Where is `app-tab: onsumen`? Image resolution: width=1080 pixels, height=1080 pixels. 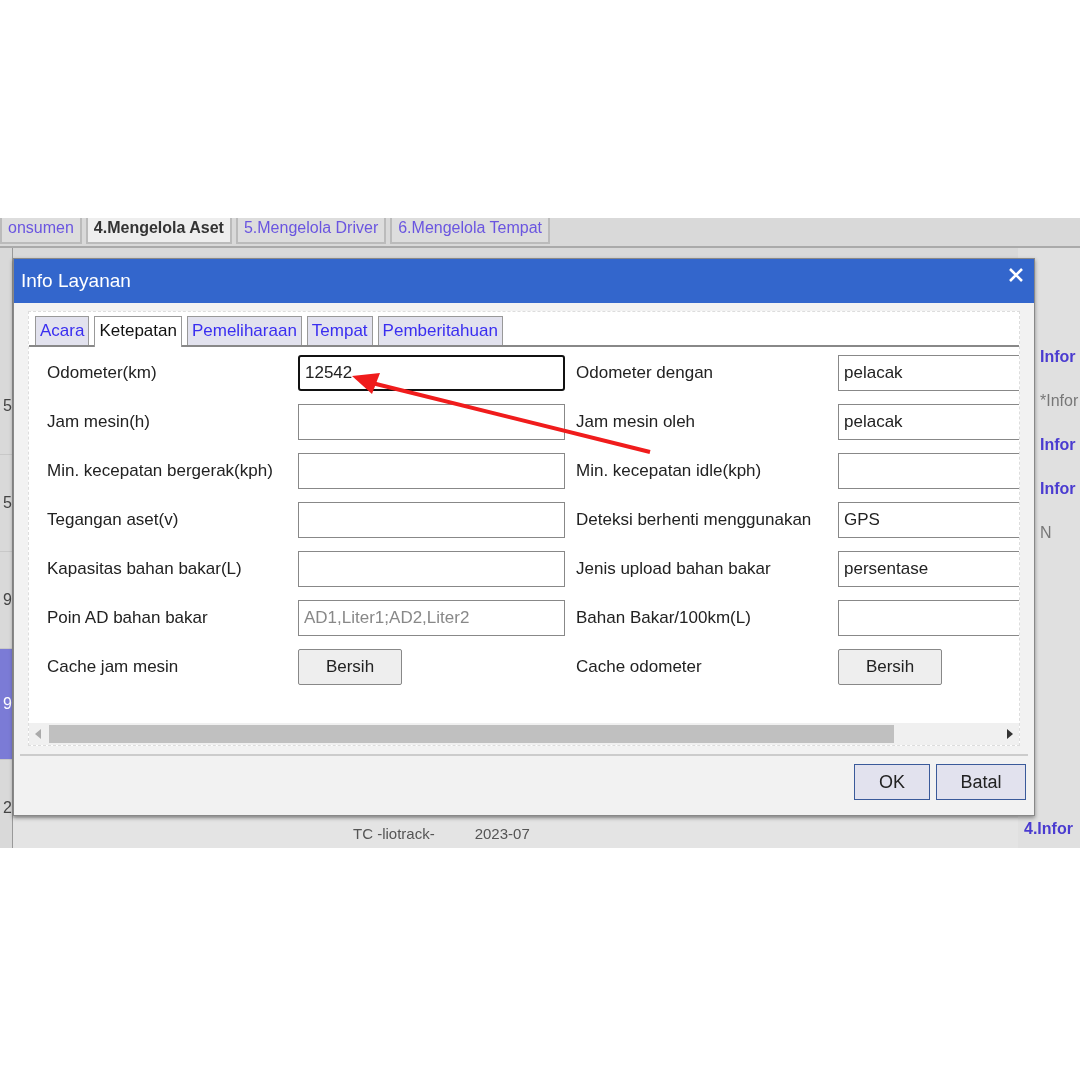 app-tab: onsumen is located at coordinates (41, 231).